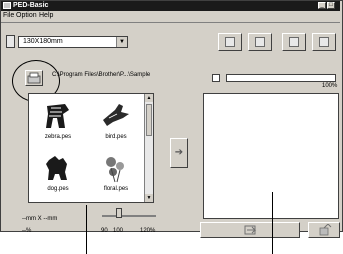 Image resolution: width=343 pixels, height=254 pixels. Describe the element at coordinates (116, 115) in the screenshot. I see `bird-icon` at that location.